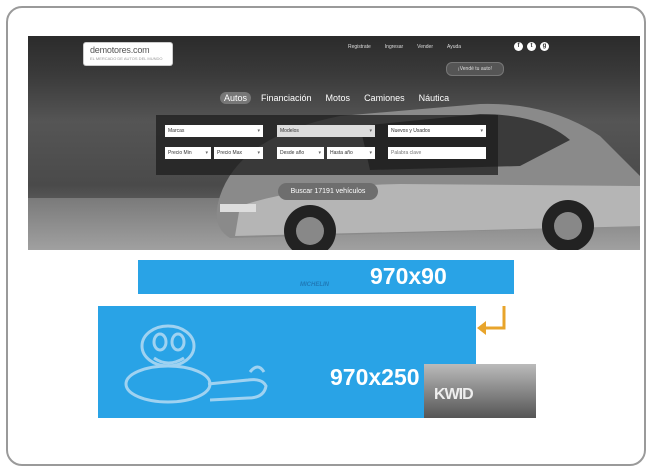 This screenshot has width=654, height=474. I want to click on tab-motos: Motos, so click(338, 98).